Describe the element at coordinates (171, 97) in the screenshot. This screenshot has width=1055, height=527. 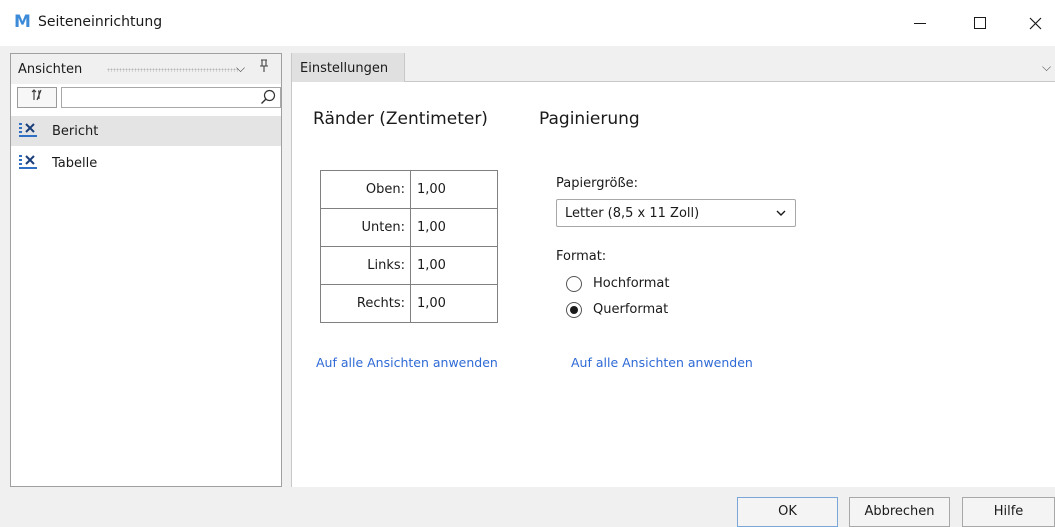
I see `views-search-input` at that location.